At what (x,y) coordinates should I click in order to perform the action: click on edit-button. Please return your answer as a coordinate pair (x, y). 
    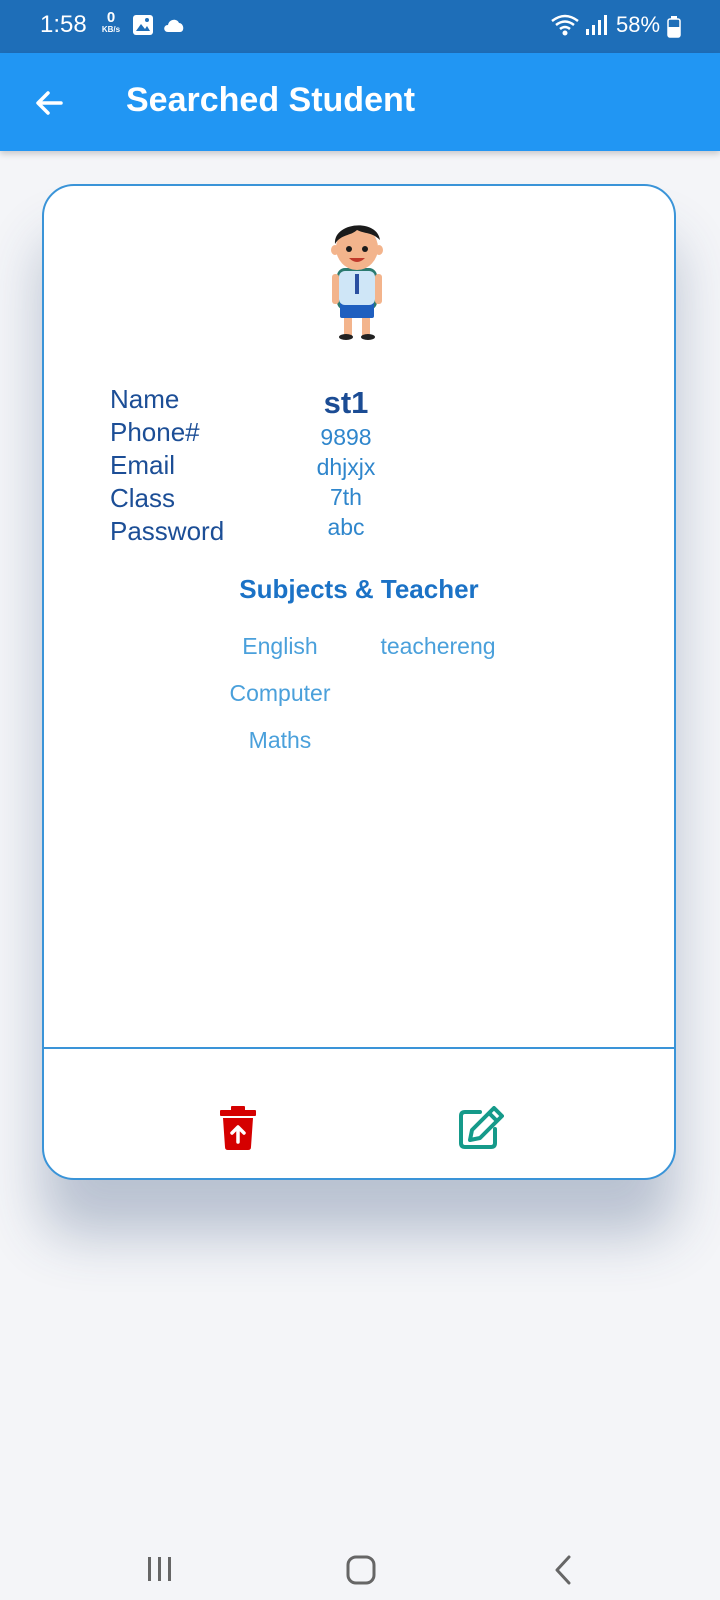
    Looking at the image, I should click on (481, 1130).